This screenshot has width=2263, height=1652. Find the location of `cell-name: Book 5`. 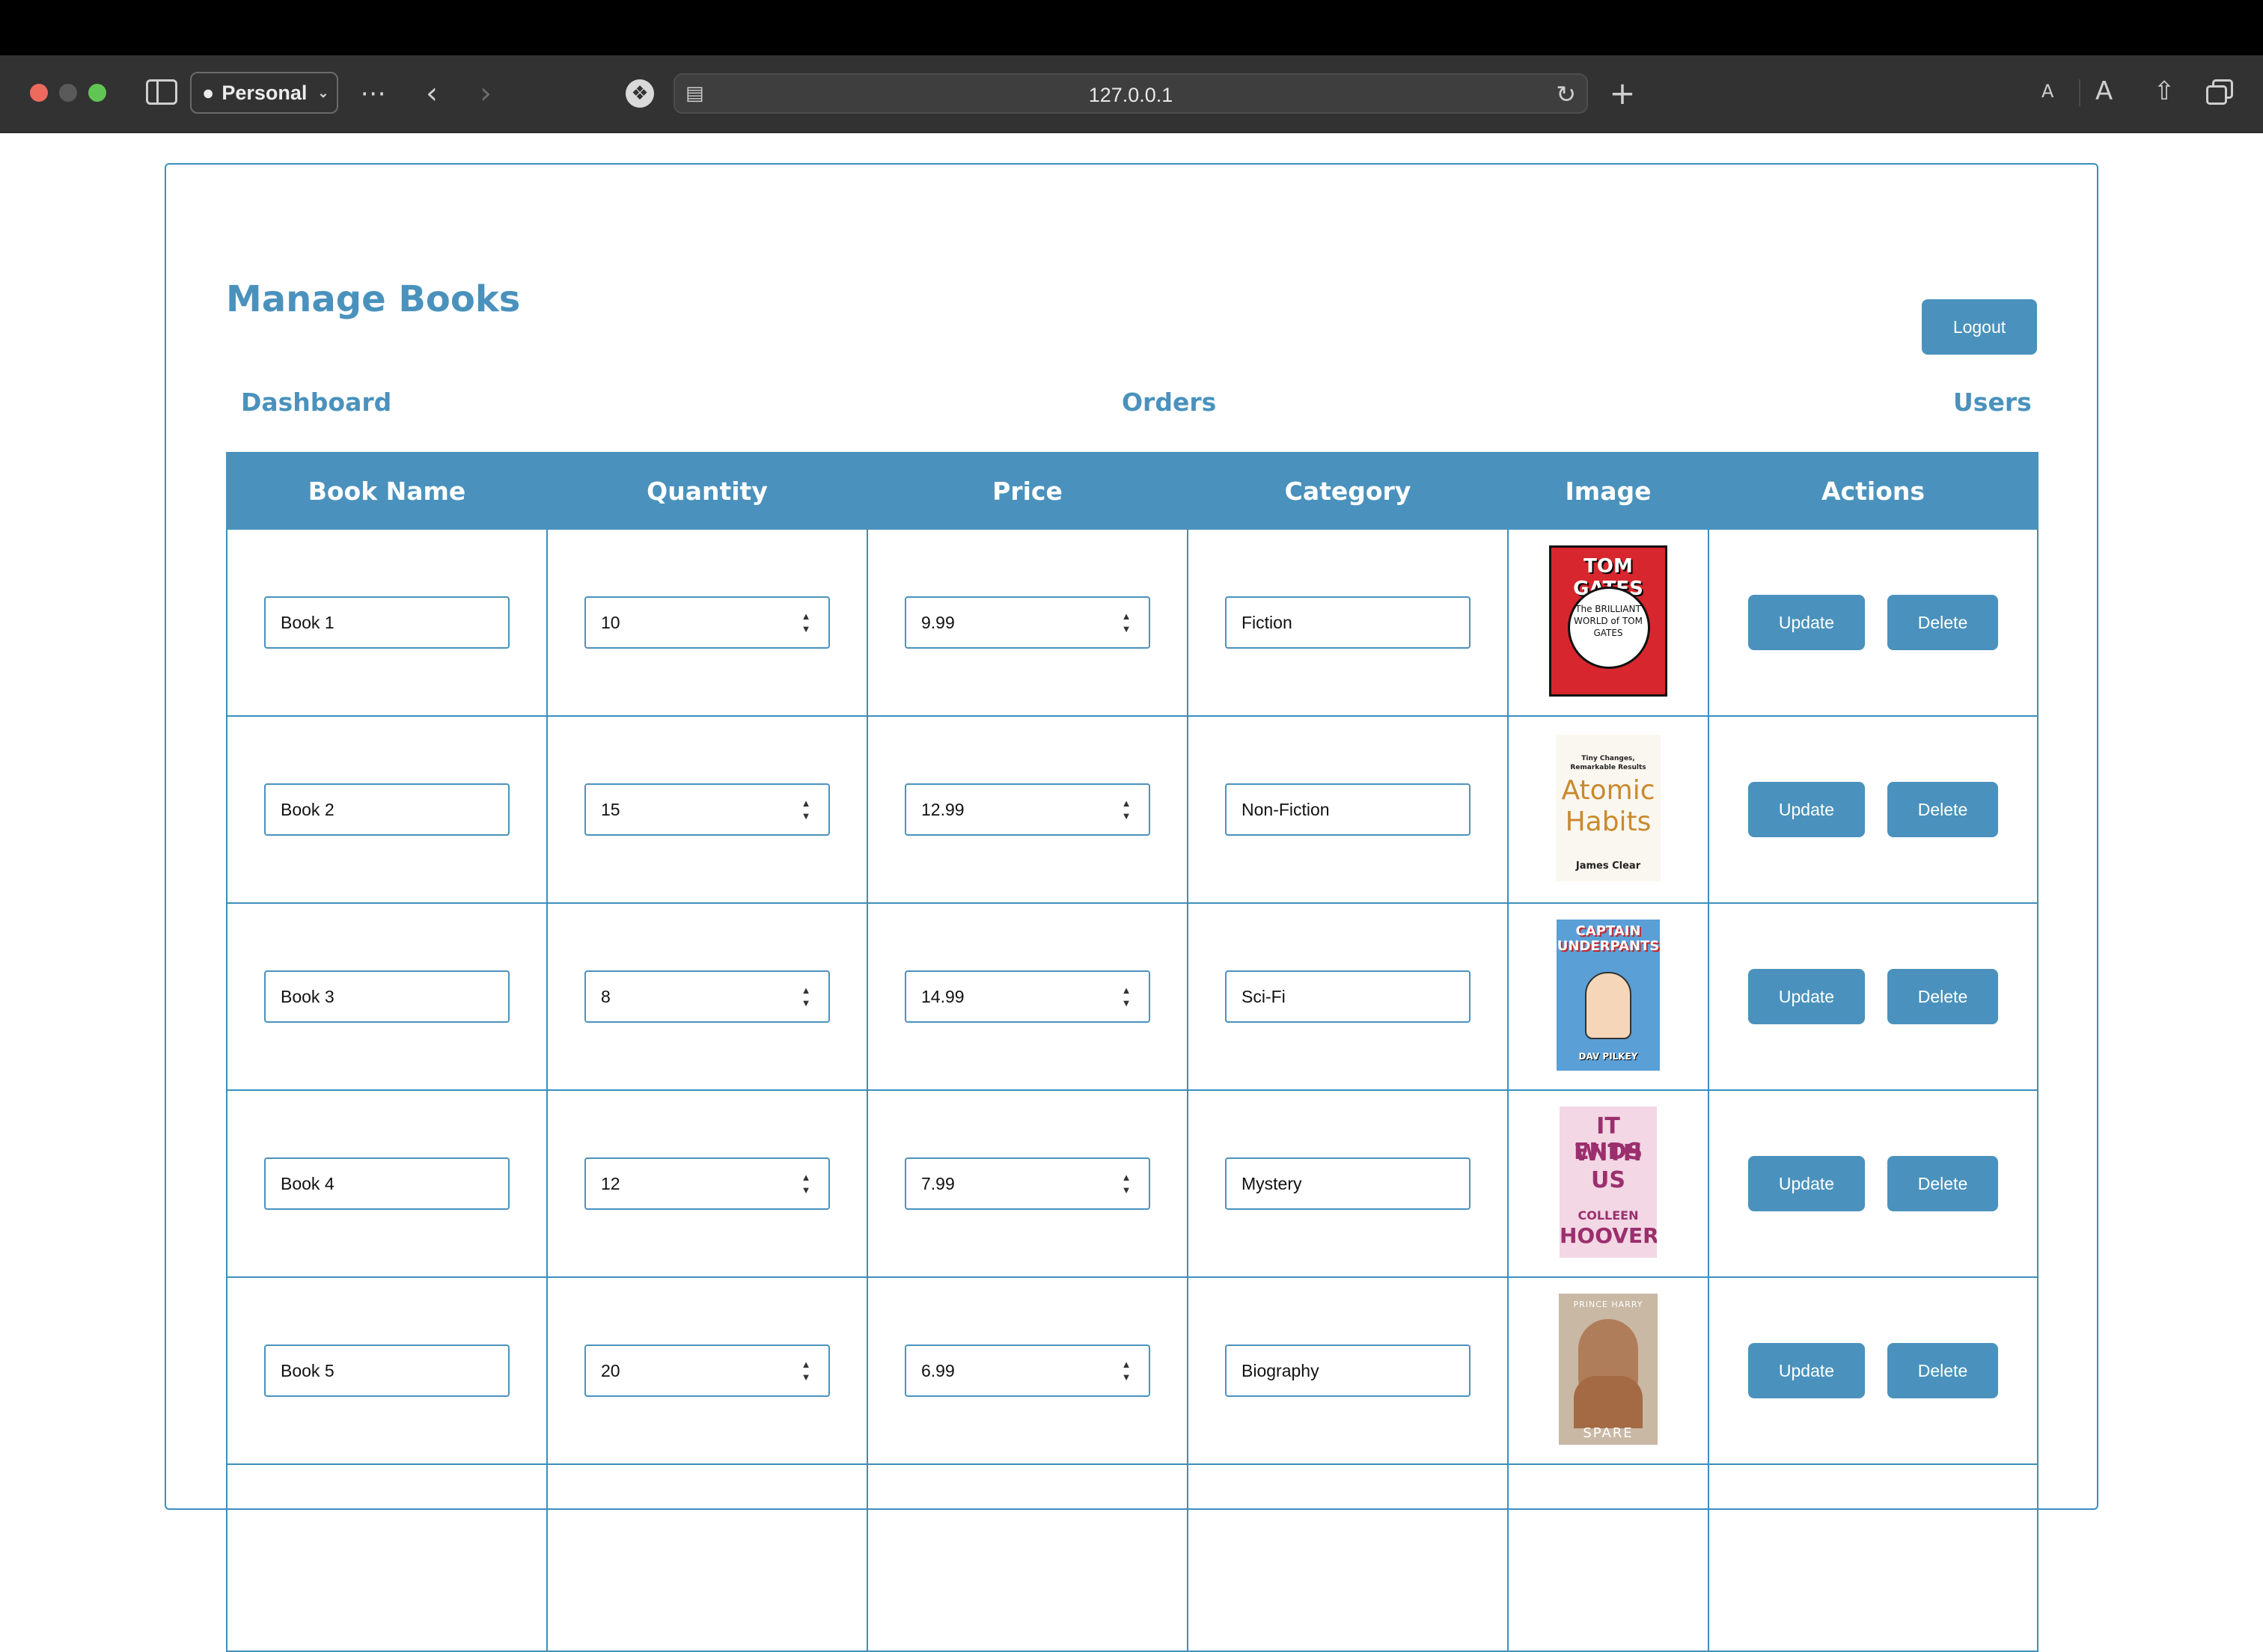

cell-name: Book 5 is located at coordinates (387, 1370).